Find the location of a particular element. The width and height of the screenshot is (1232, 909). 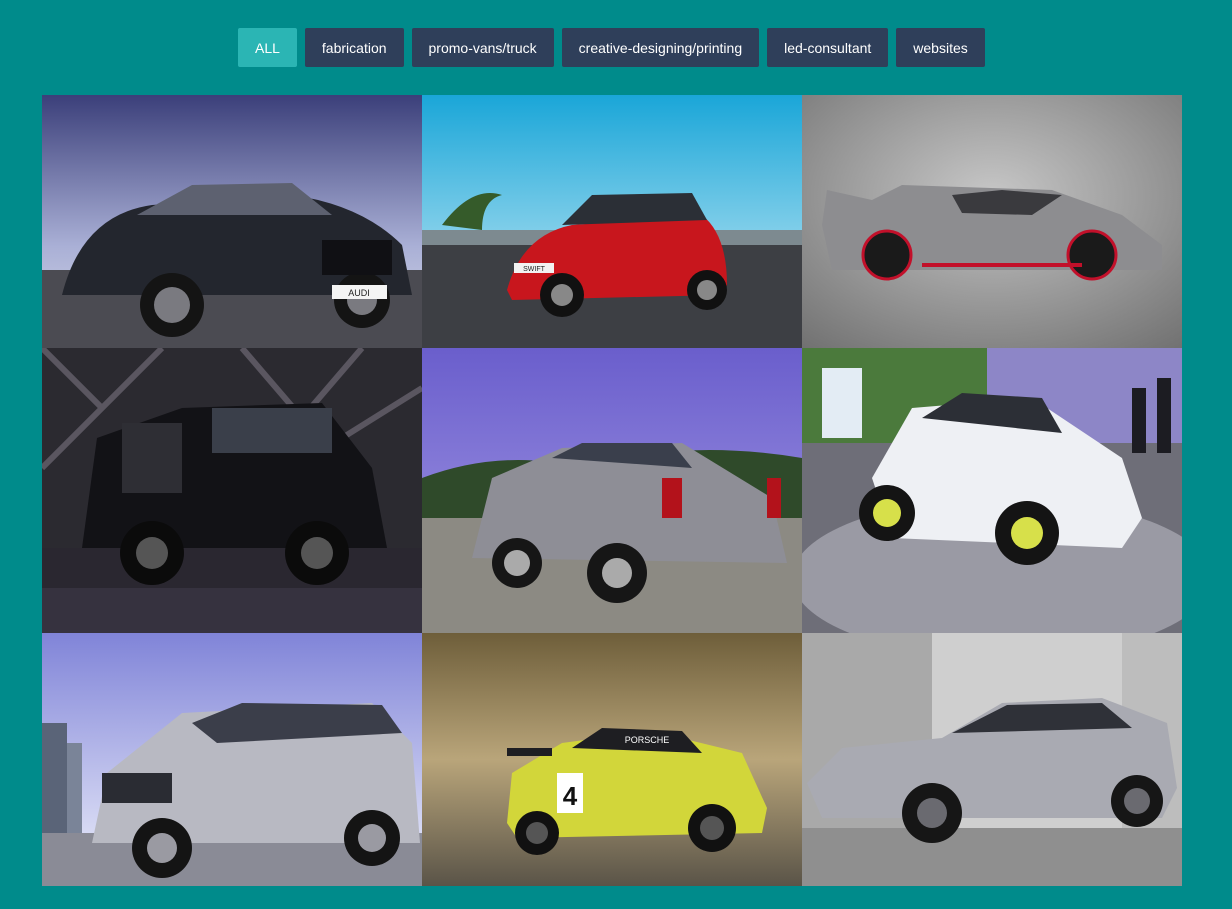

filter-promo-vans-truck-button: promo-vans/truck is located at coordinates (482, 47).